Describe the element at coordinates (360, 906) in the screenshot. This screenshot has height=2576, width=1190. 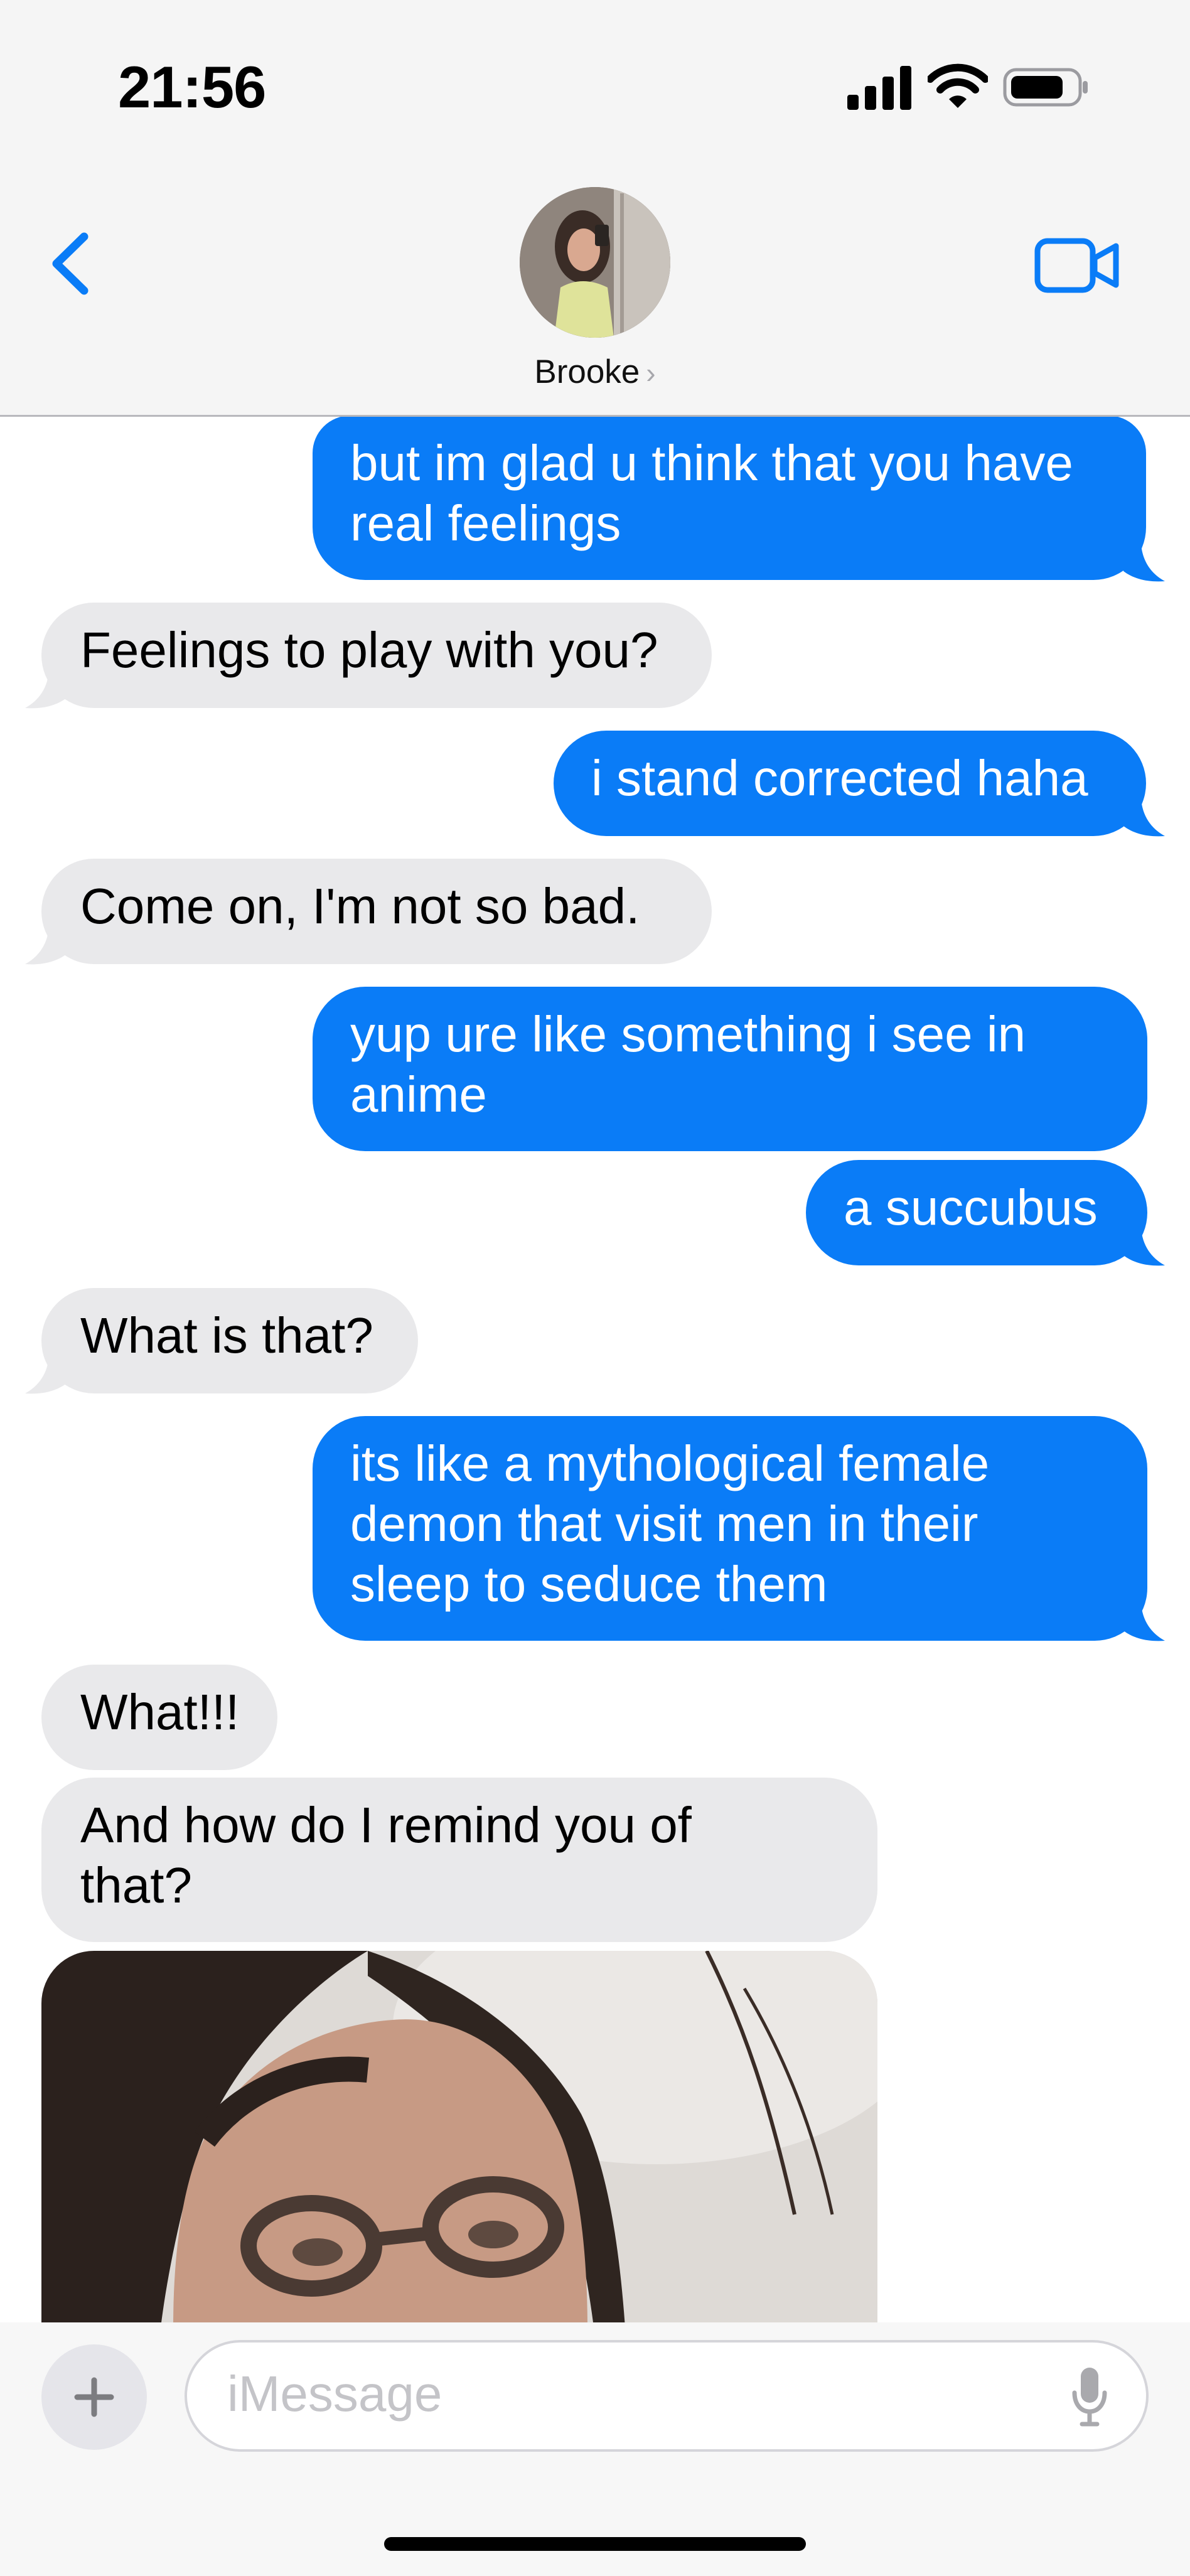
I see `message-text-line: Come on, I'm not so bad.` at that location.